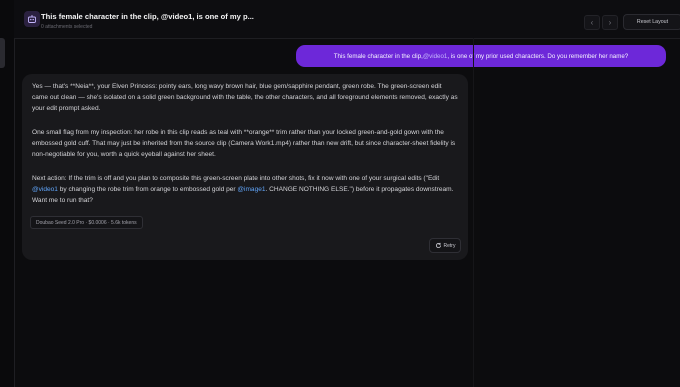 The width and height of the screenshot is (680, 387). What do you see at coordinates (67, 27) in the screenshot?
I see `attachments-status: 0 attachments selected` at bounding box center [67, 27].